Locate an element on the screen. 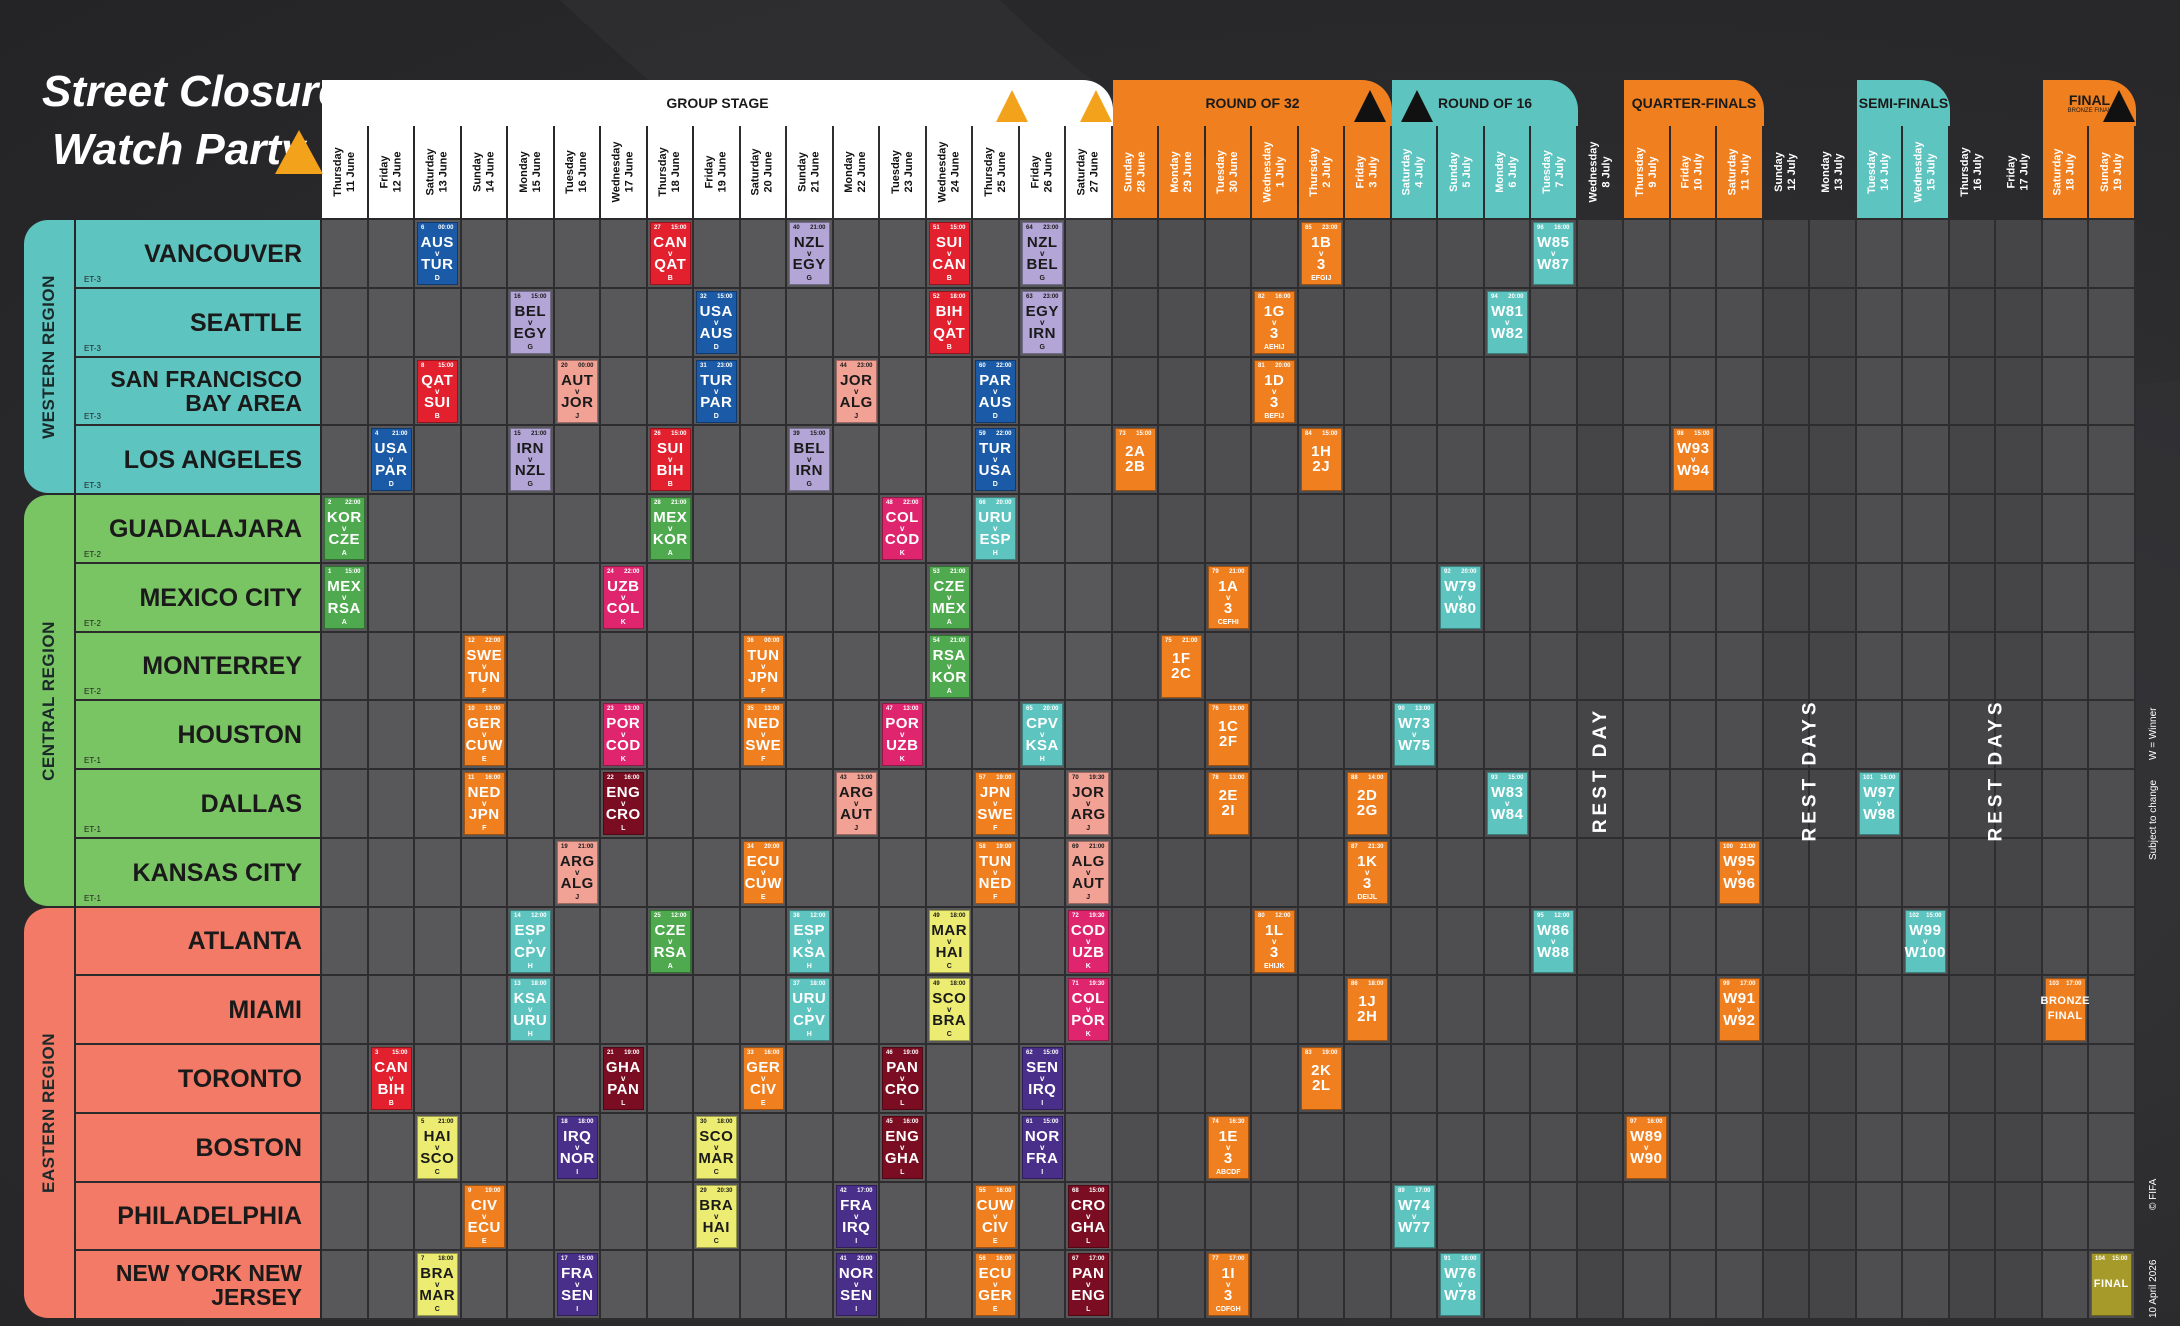 The image size is (2180, 1326). match-tile: 36 00:00 TUN v JPN F is located at coordinates (763, 666).